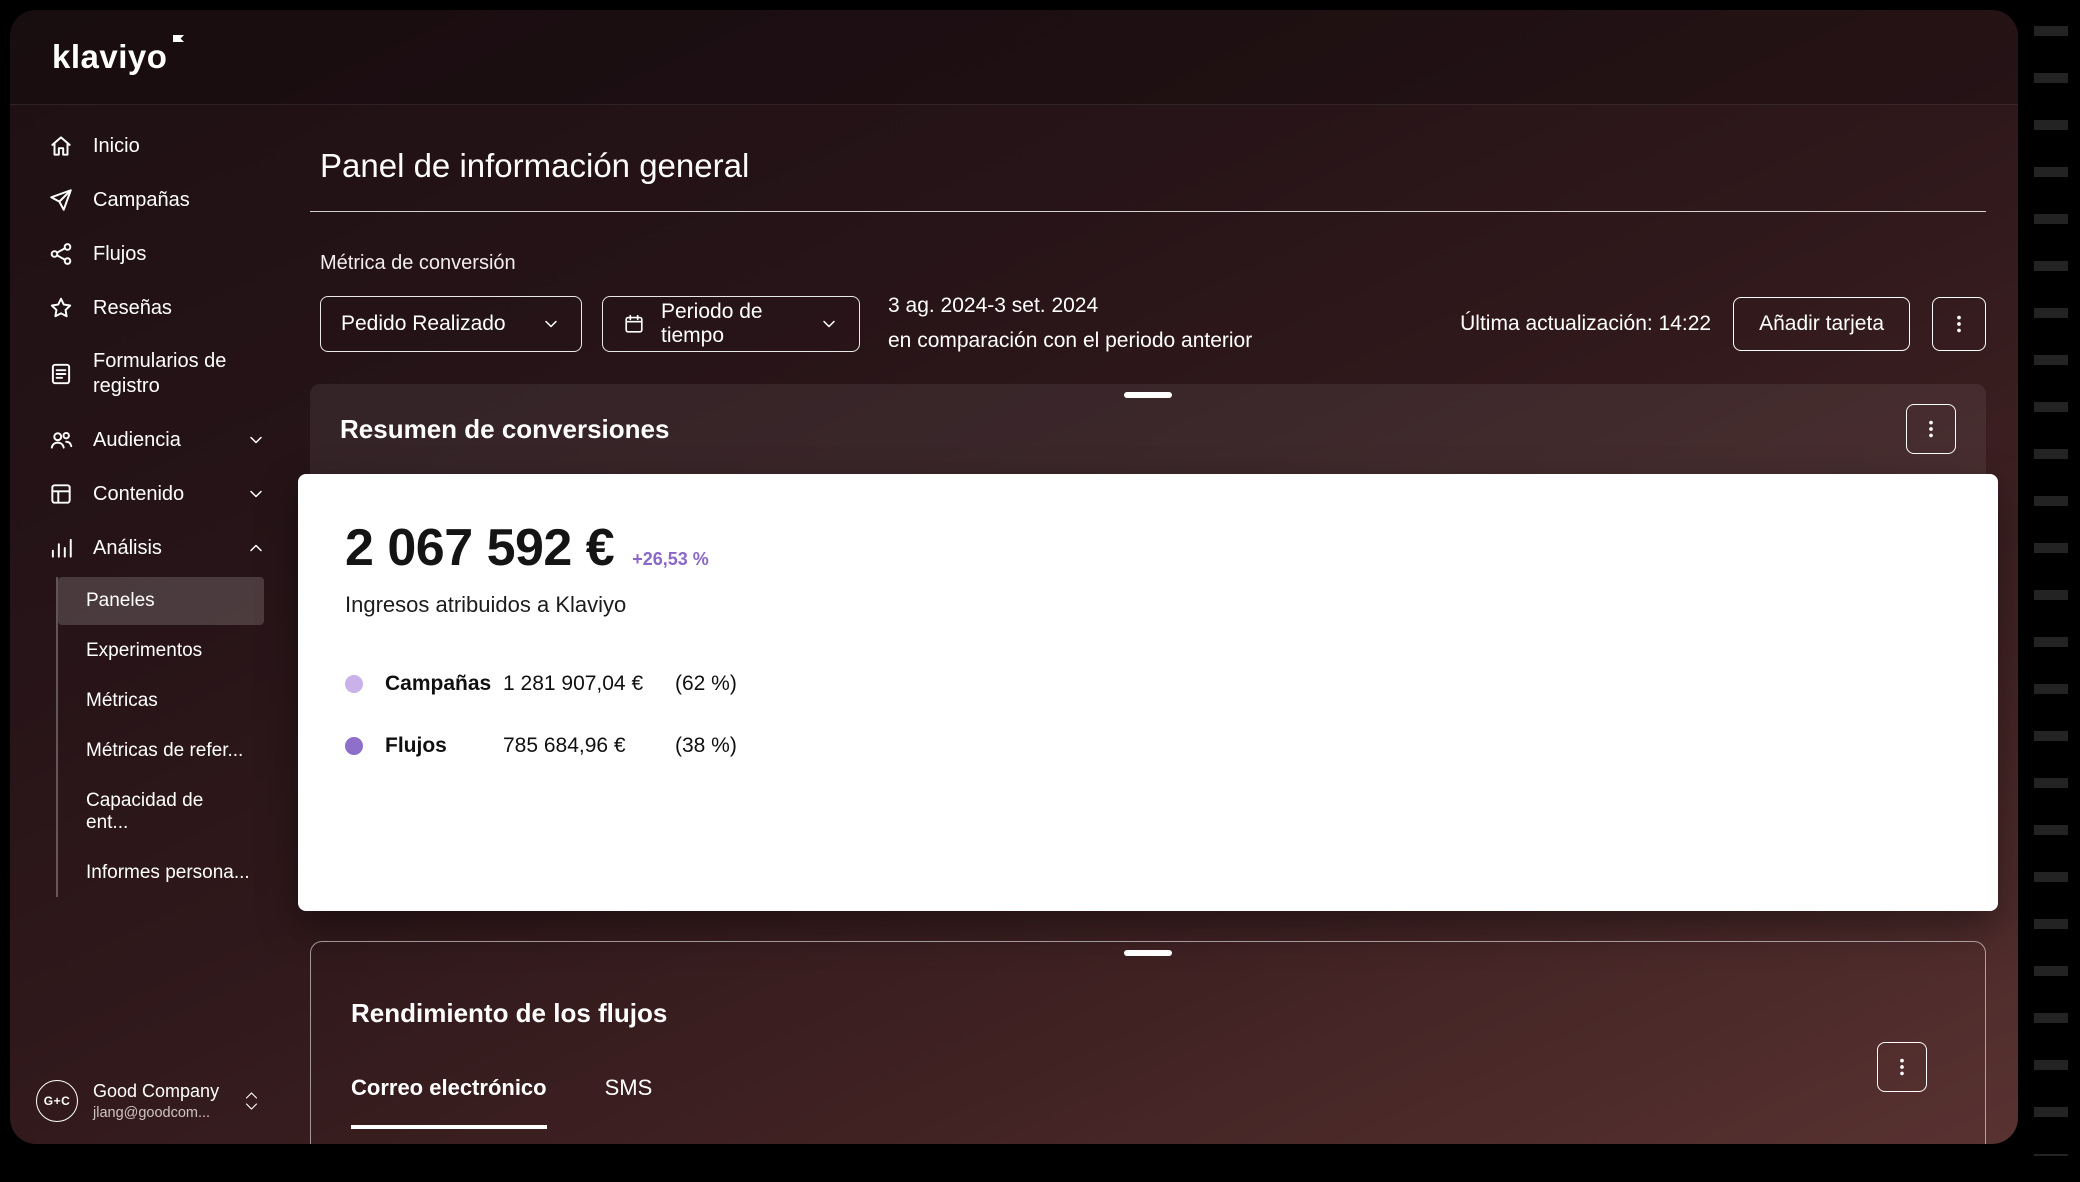 Image resolution: width=2080 pixels, height=1182 pixels. I want to click on legend-percent: (38 %), so click(706, 746).